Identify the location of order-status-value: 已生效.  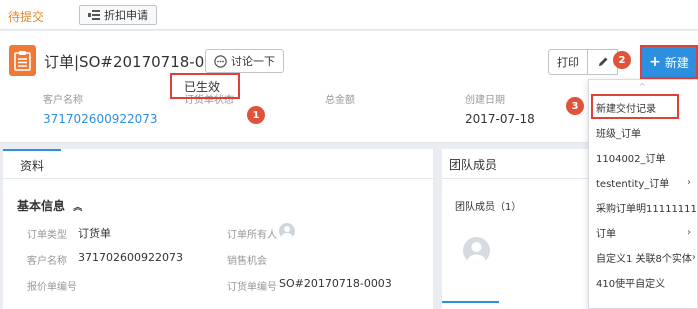
(202, 86).